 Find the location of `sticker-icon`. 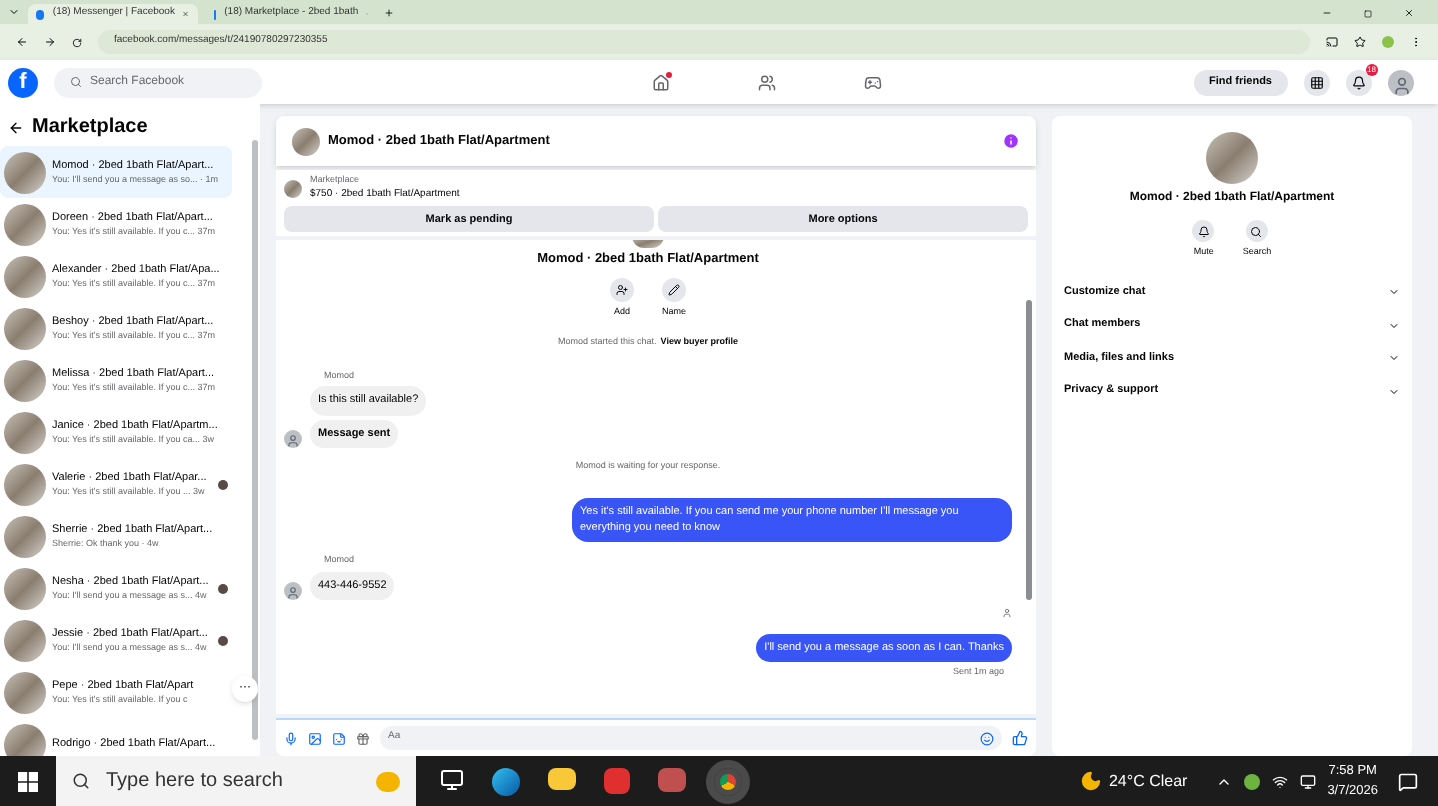

sticker-icon is located at coordinates (339, 738).